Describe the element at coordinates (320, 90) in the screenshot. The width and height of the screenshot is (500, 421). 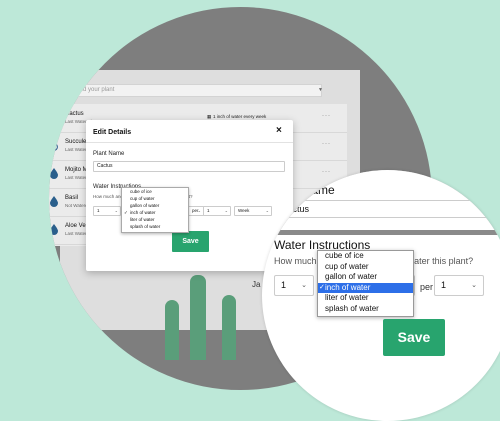
I see `chevron-down-icon: ▼` at that location.